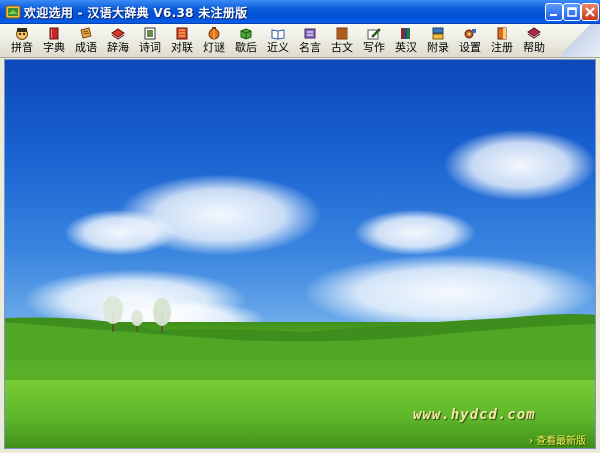 Image resolution: width=600 pixels, height=453 pixels. What do you see at coordinates (470, 47) in the screenshot?
I see `toolbar-label: 设置` at bounding box center [470, 47].